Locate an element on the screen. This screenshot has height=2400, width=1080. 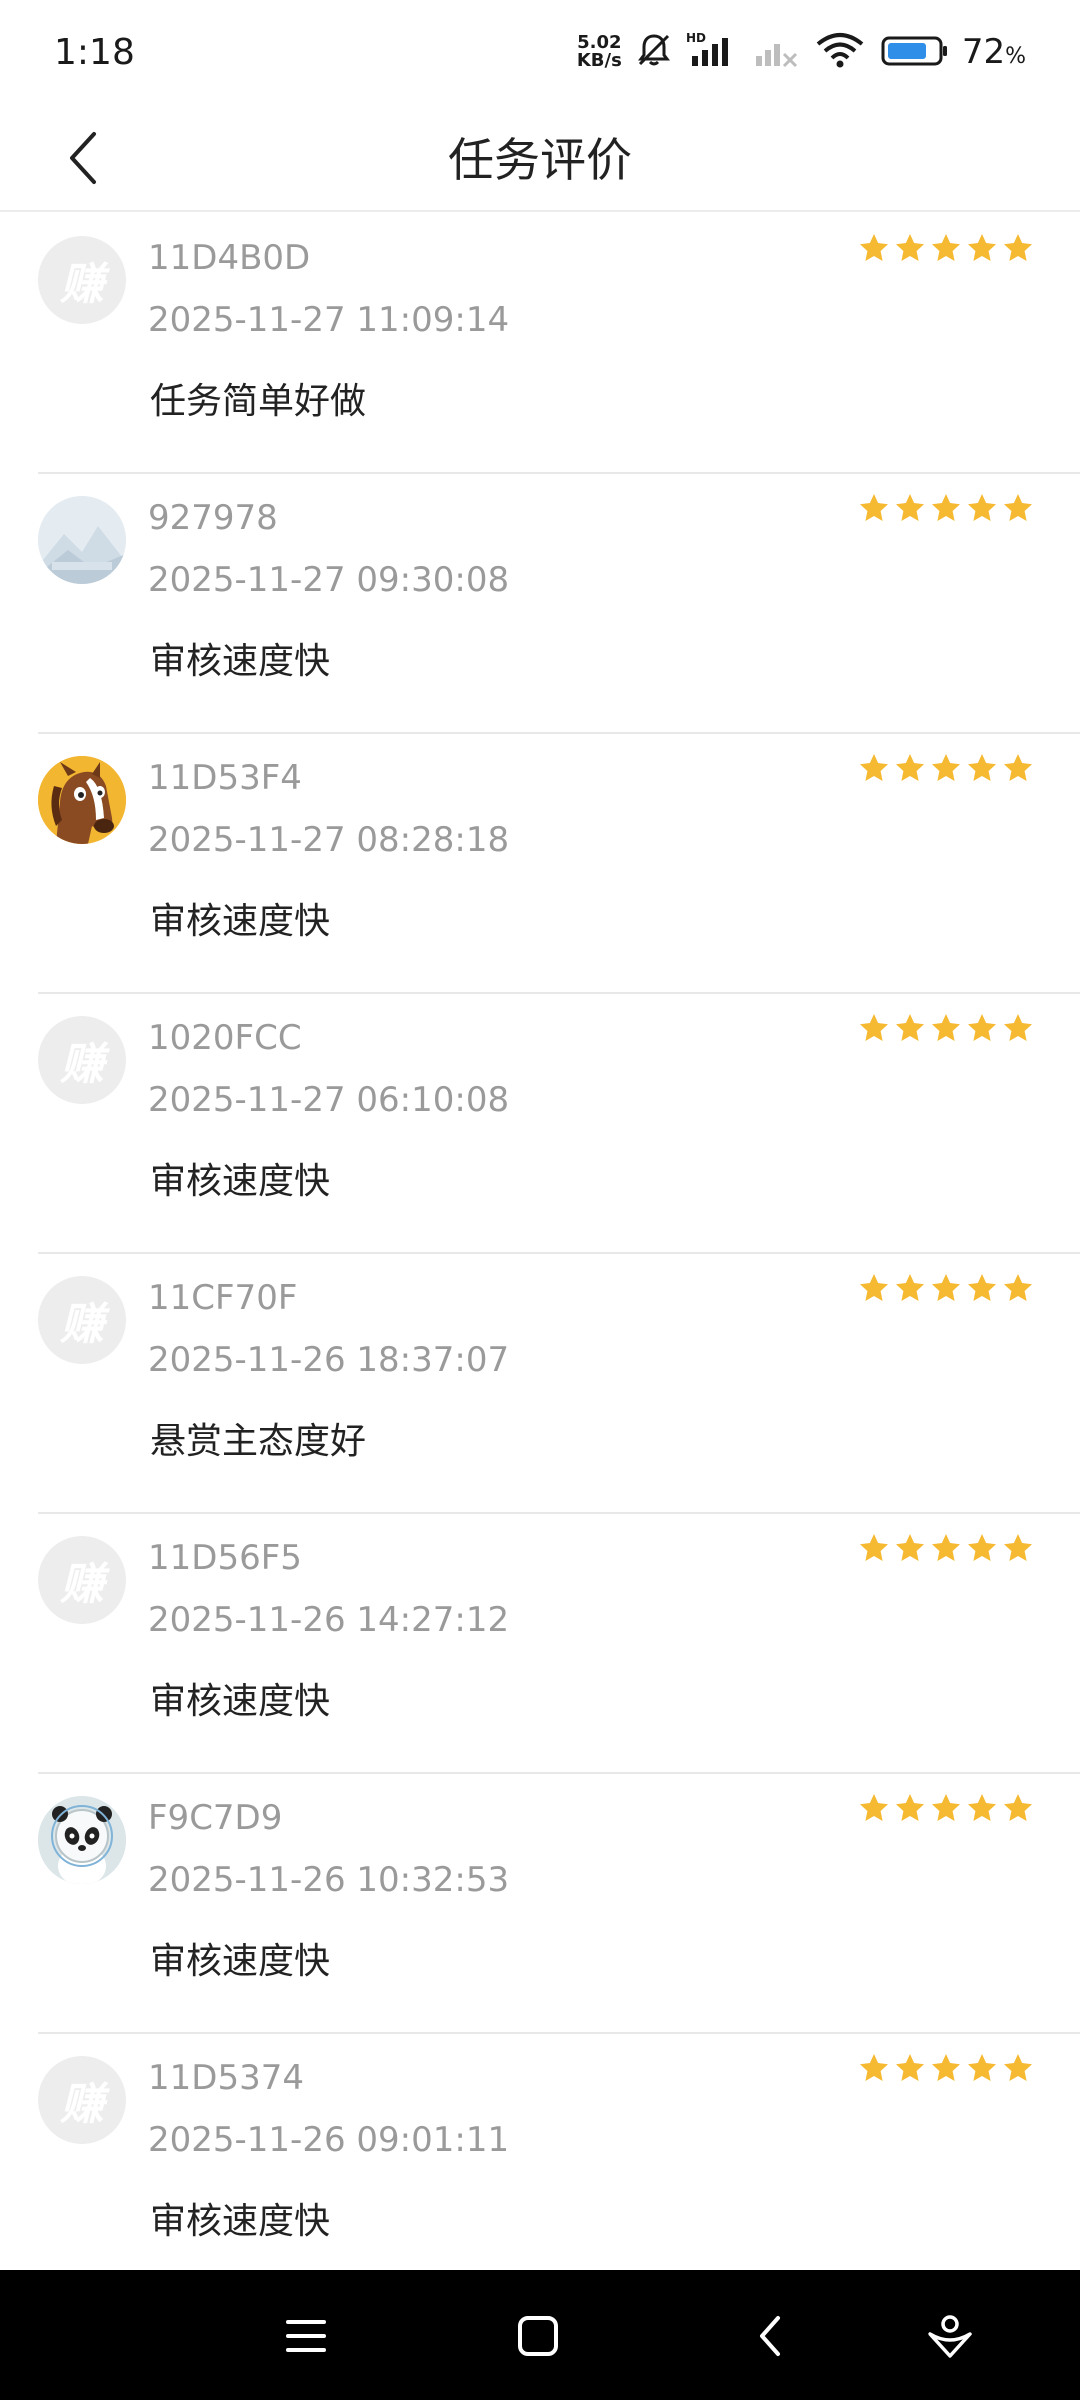
back-icon is located at coordinates (770, 2336).